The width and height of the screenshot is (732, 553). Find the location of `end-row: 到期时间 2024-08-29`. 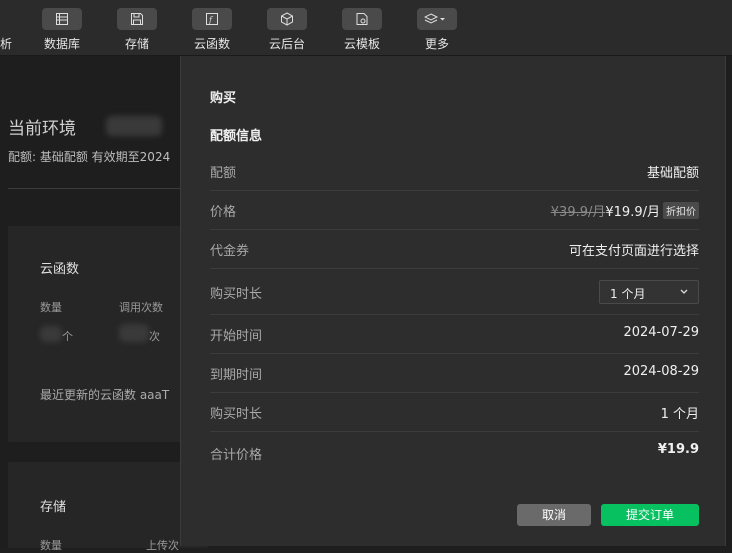

end-row: 到期时间 2024-08-29 is located at coordinates (454, 378).